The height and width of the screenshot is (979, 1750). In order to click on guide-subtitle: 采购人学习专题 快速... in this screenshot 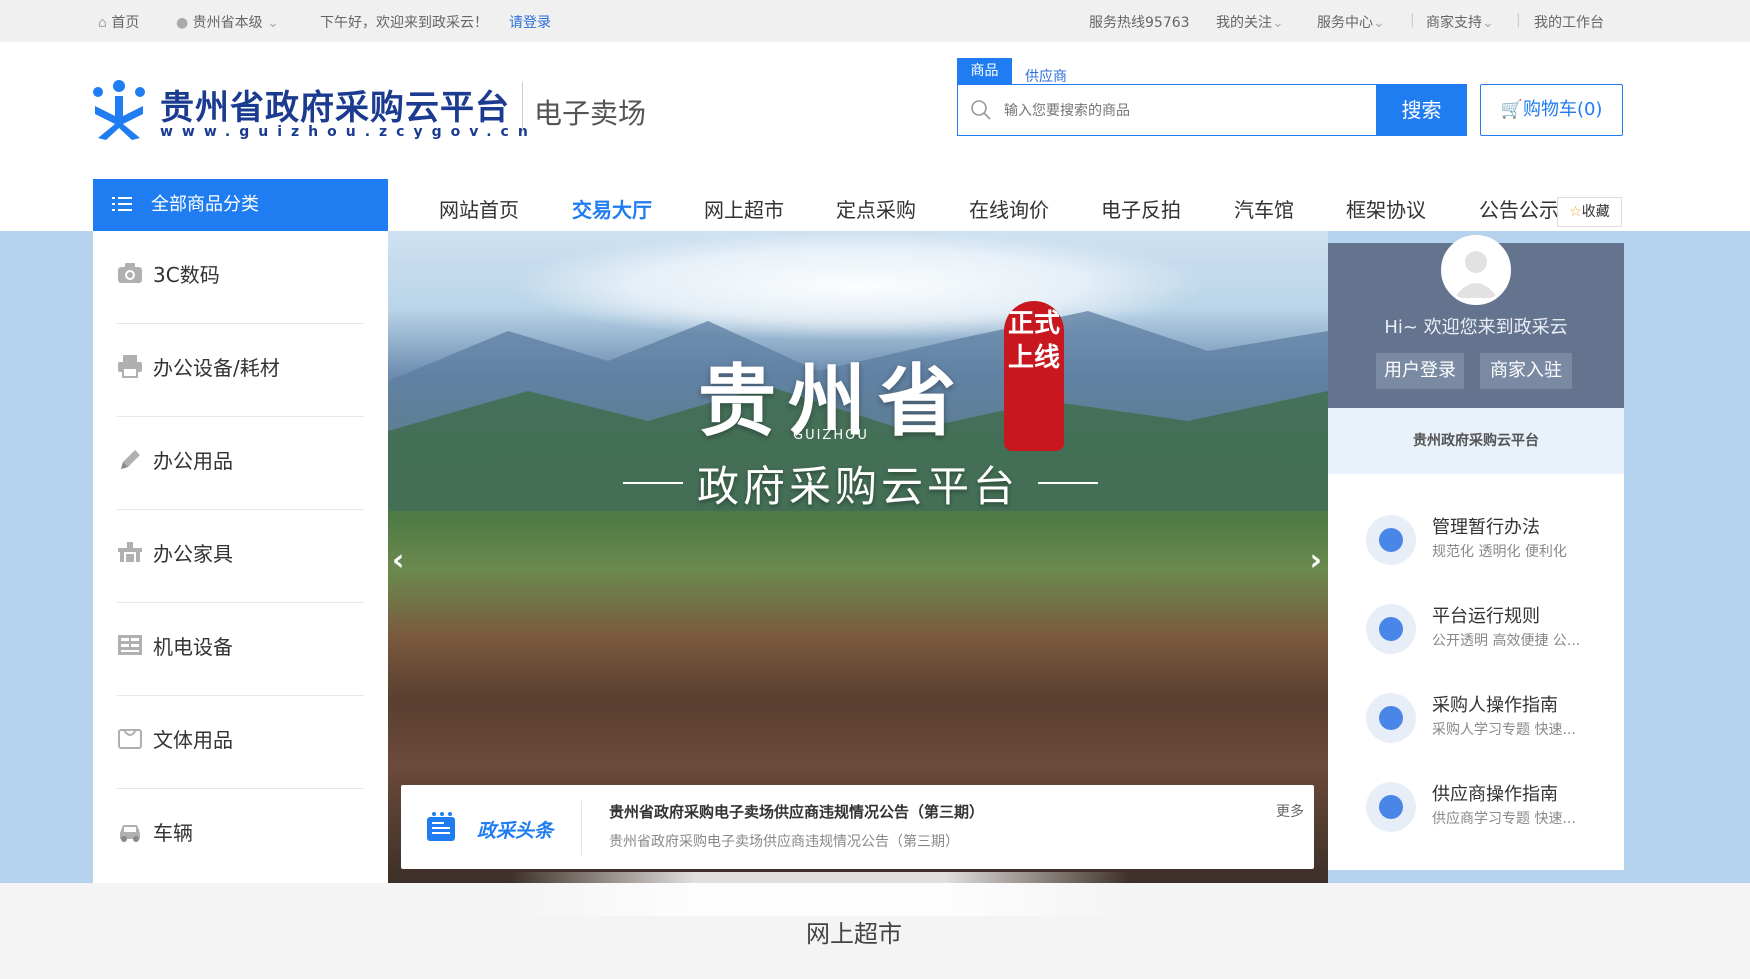, I will do `click(1504, 730)`.